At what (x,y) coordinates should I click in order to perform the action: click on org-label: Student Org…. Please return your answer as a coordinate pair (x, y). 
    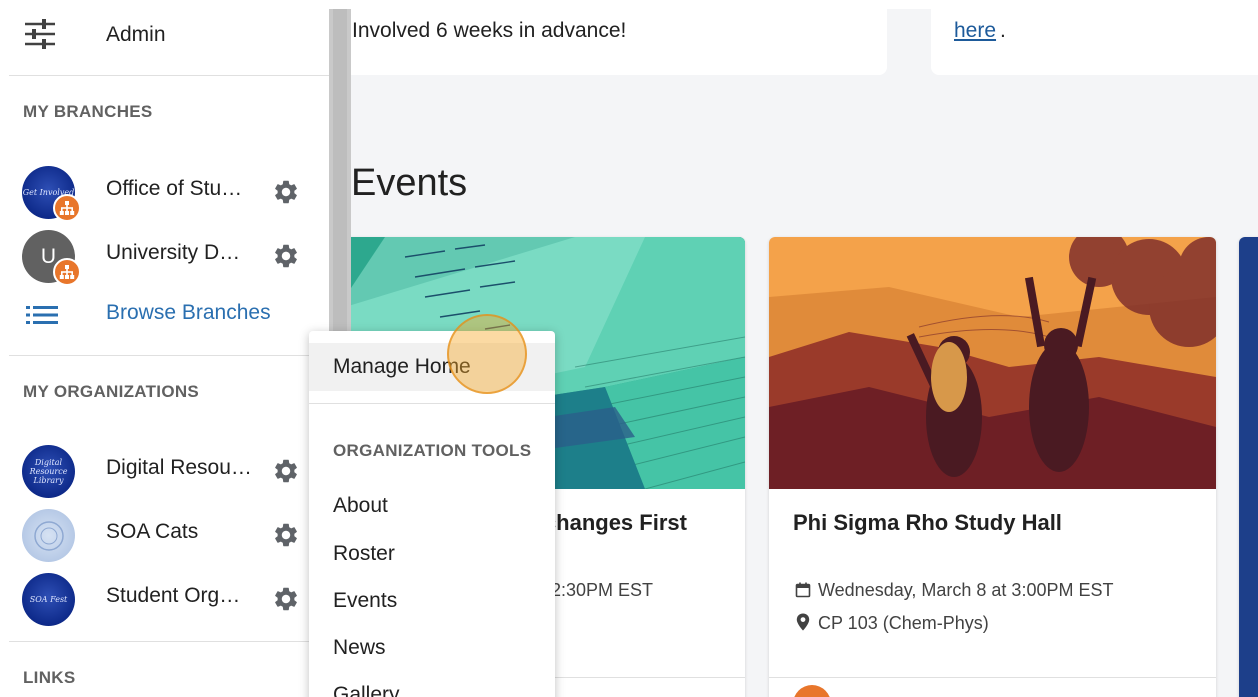
    Looking at the image, I should click on (173, 595).